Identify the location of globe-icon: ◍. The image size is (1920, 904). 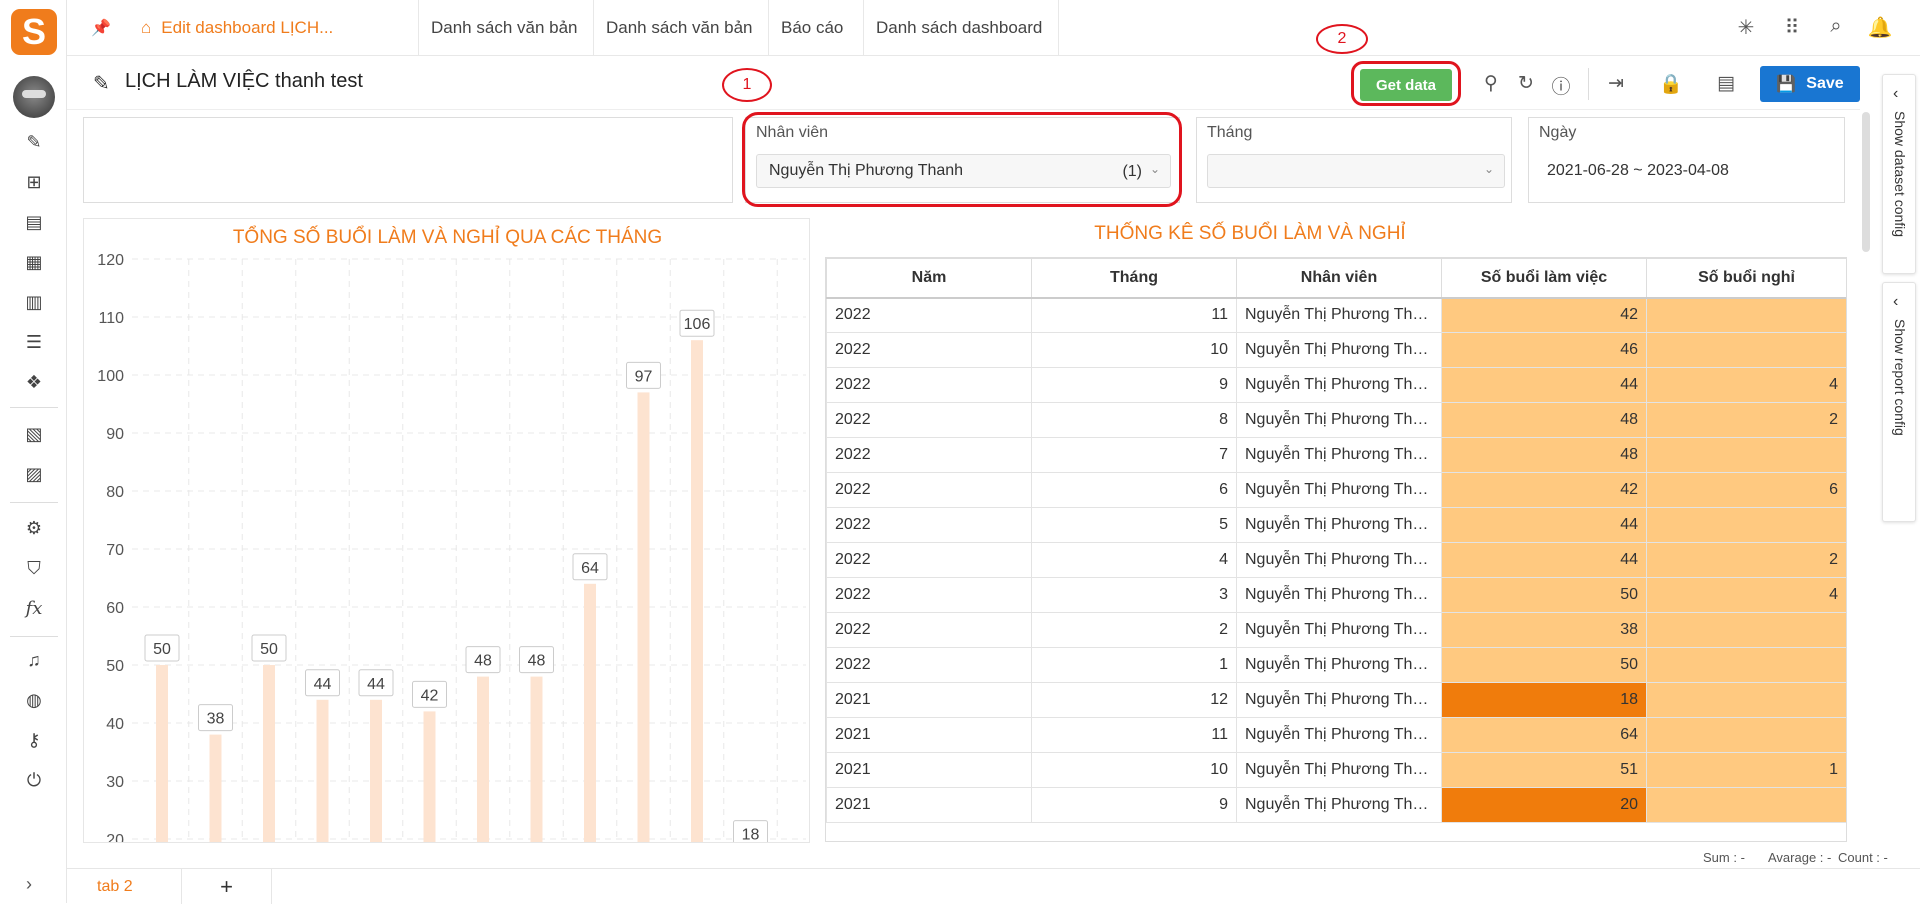
(34, 700).